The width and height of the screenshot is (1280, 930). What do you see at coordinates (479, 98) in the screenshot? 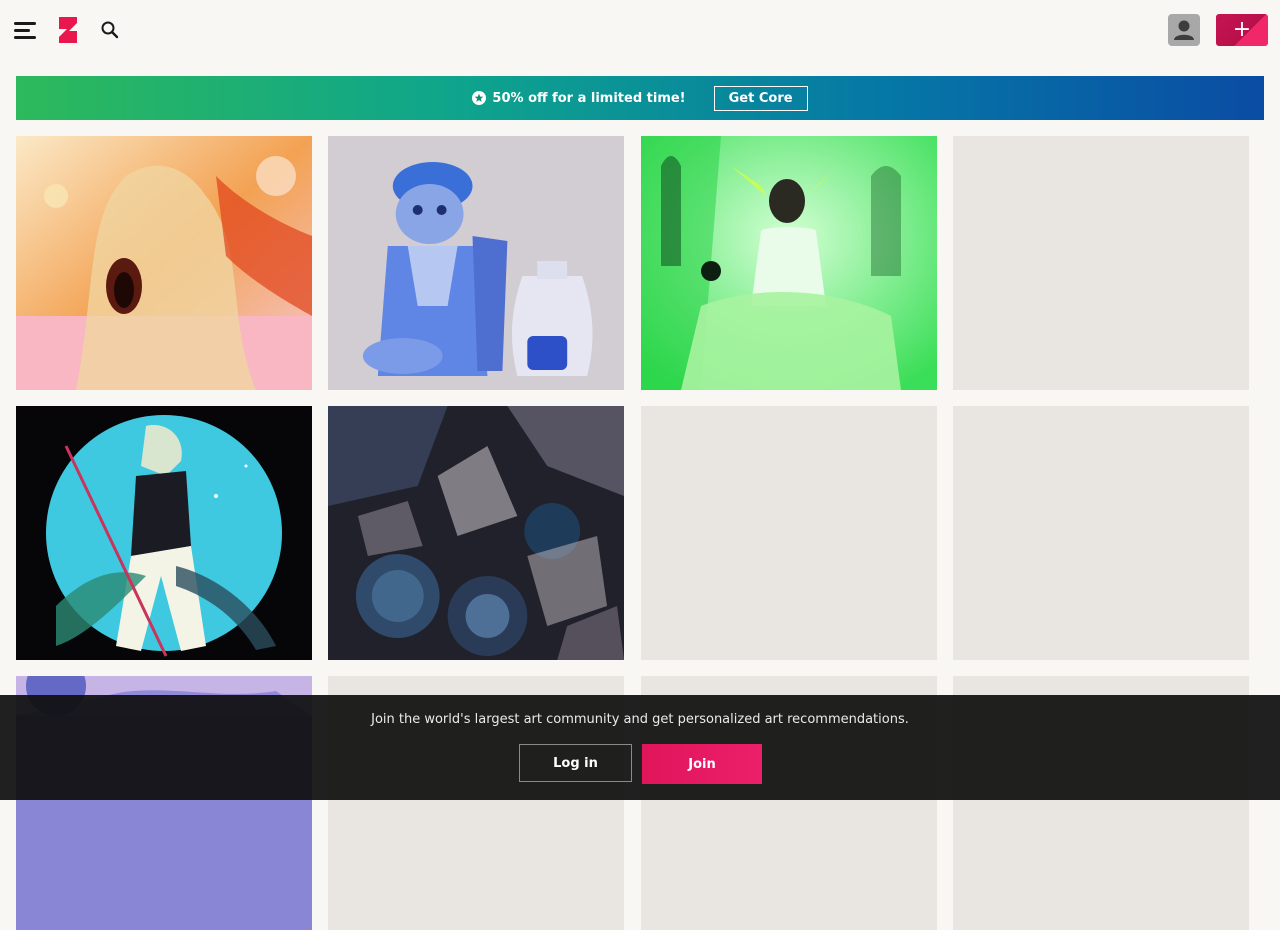
I see `core-badge-icon` at bounding box center [479, 98].